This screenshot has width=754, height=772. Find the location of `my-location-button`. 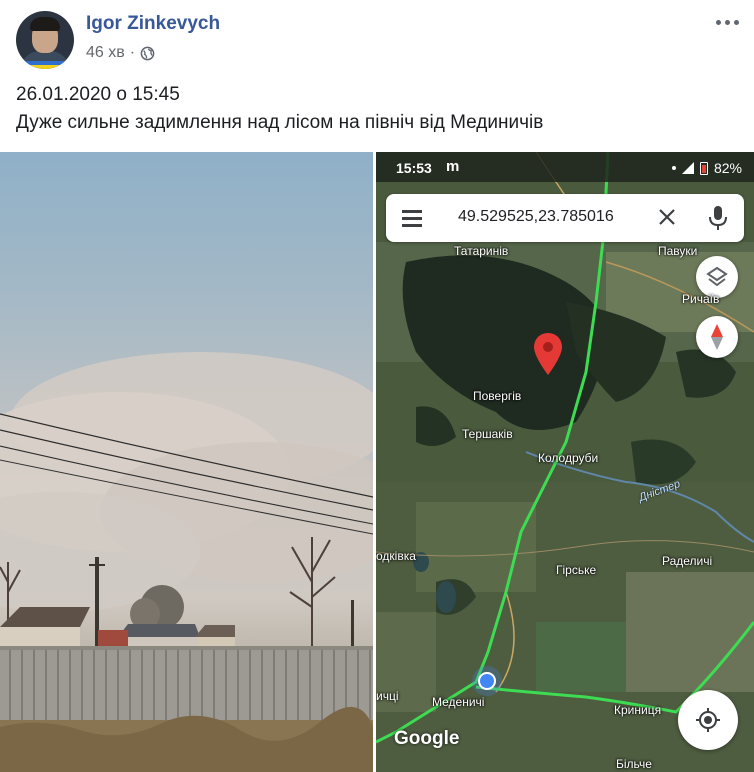

my-location-button is located at coordinates (708, 720).